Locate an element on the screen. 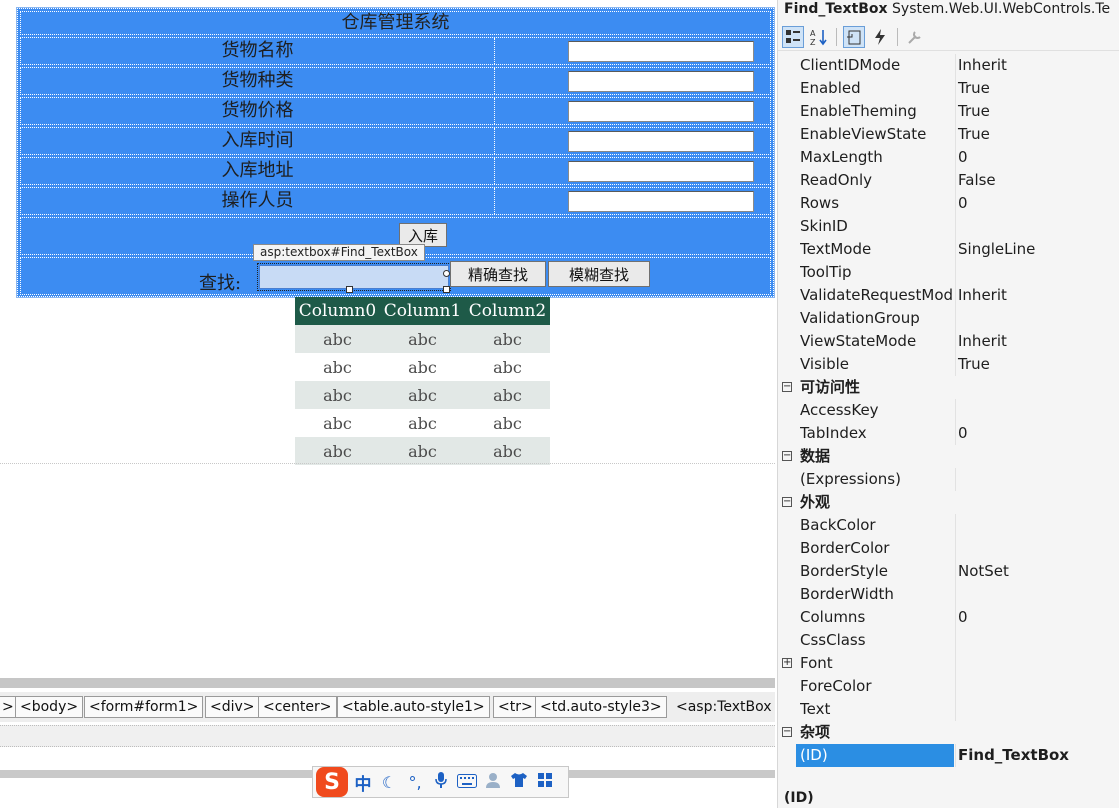  form-row-search: 查找: 精确查找 模糊查找 is located at coordinates (395, 276).